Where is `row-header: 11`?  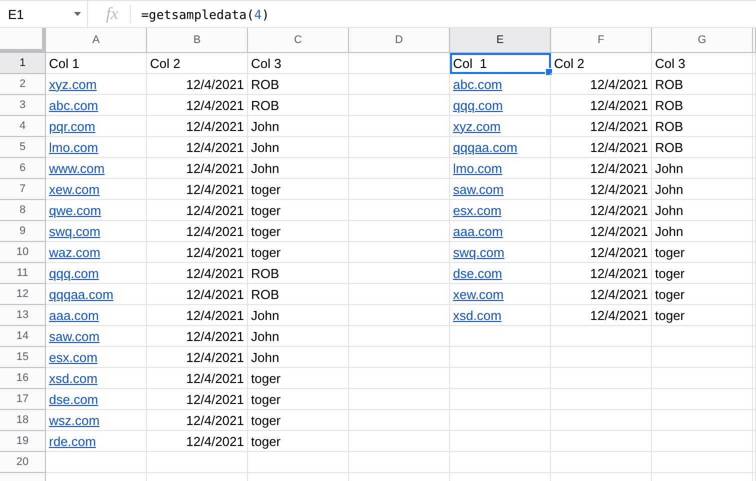
row-header: 11 is located at coordinates (23, 273).